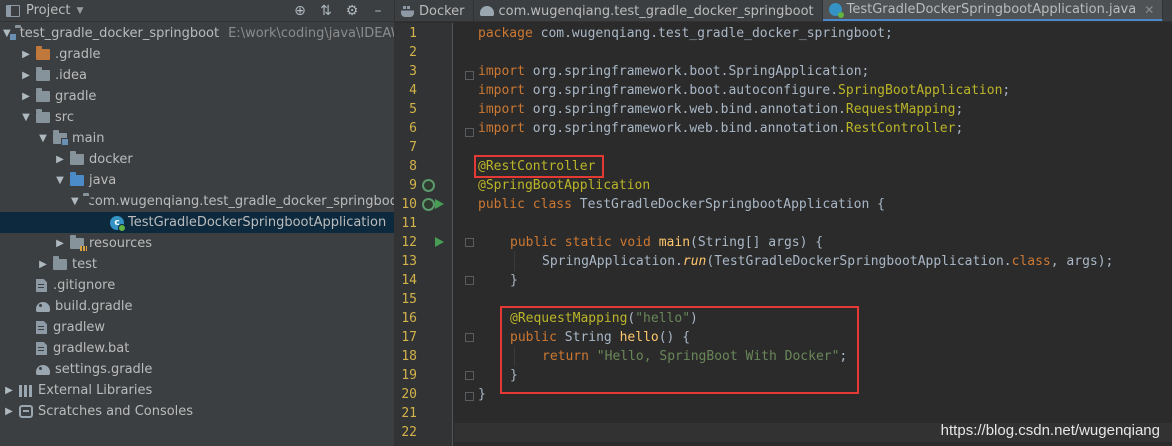 The width and height of the screenshot is (1172, 446). Describe the element at coordinates (482, 394) in the screenshot. I see `code-line-20: }` at that location.